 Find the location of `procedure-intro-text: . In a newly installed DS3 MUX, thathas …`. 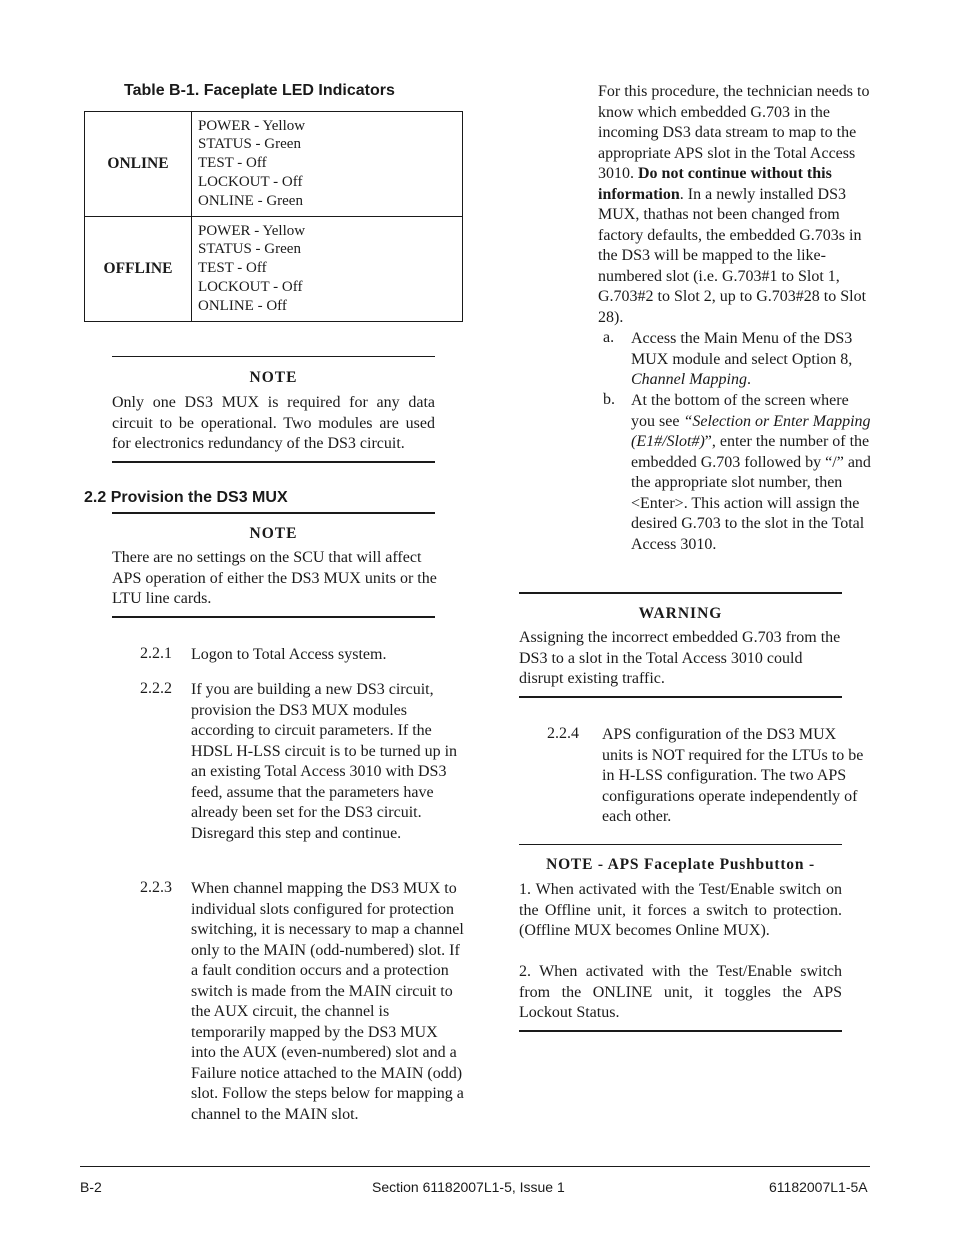

procedure-intro-text: . In a newly installed DS3 MUX, thathas … is located at coordinates (732, 255).